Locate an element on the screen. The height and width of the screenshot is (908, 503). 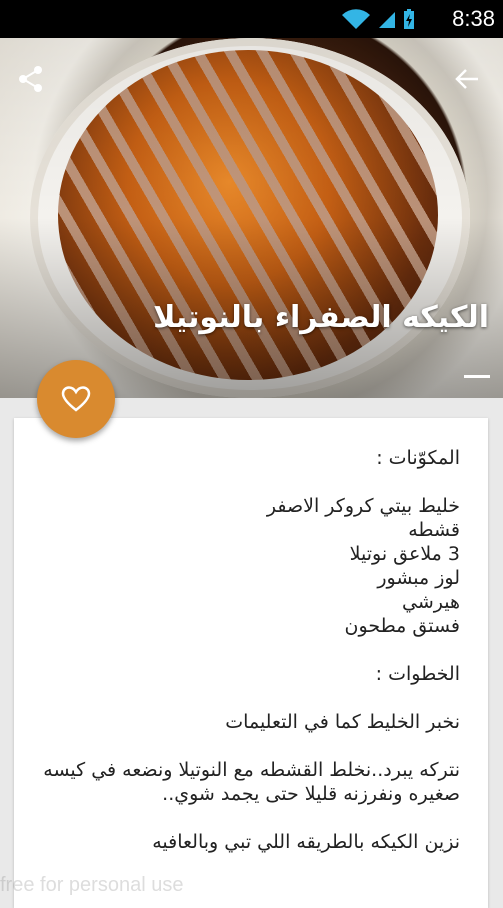
signal-icon is located at coordinates (387, 20).